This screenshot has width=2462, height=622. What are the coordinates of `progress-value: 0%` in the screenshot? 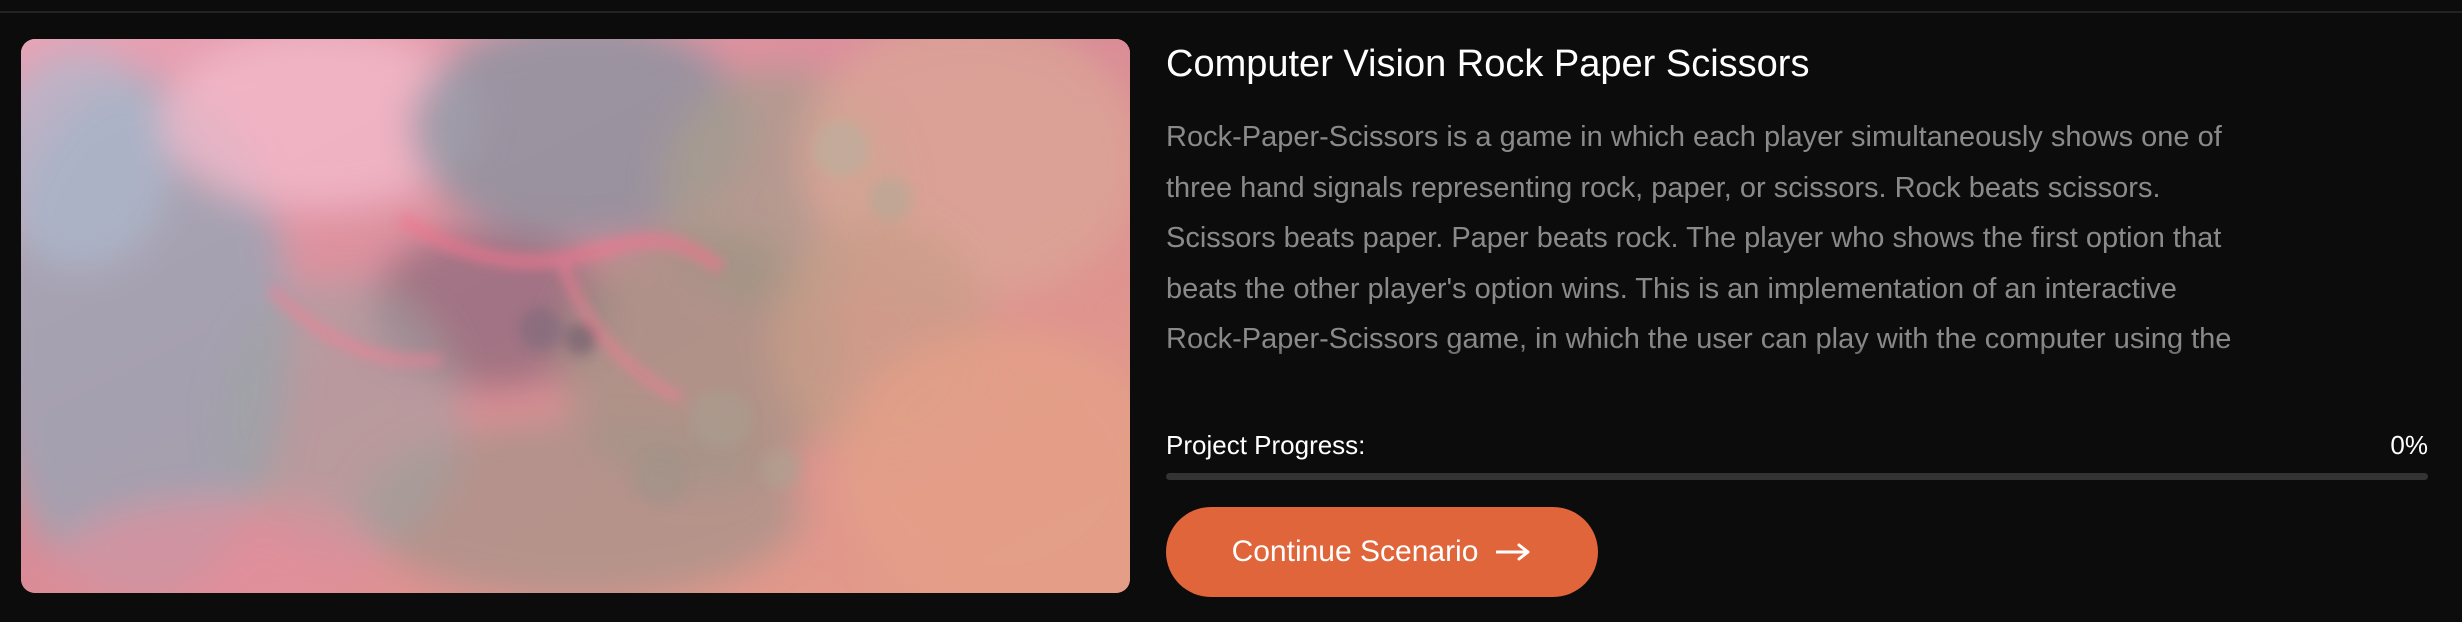 It's located at (2409, 445).